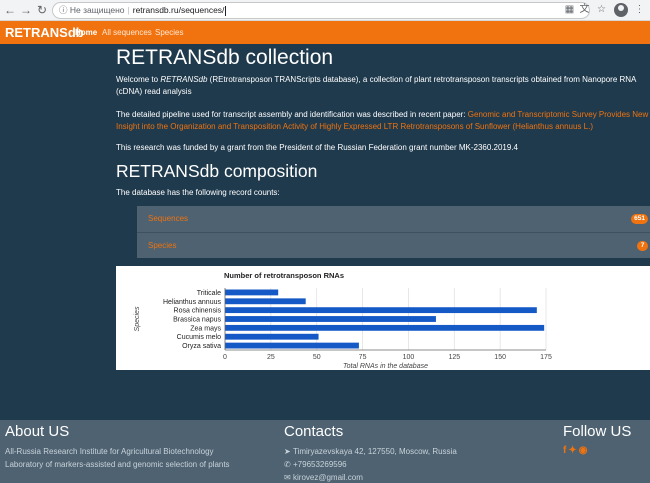  I want to click on site-navbar: RETRANSdb Home All sequences Species, so click(325, 32).